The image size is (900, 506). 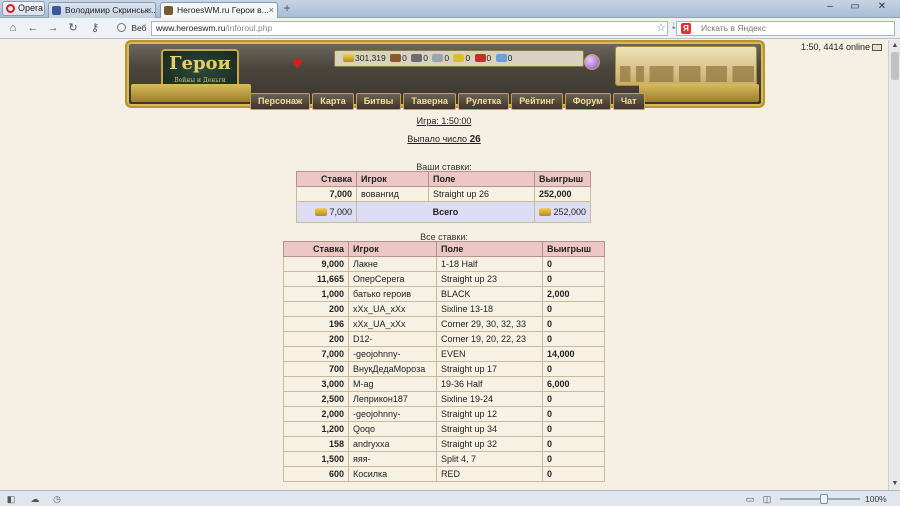 What do you see at coordinates (23, 8) in the screenshot?
I see `opera-menu-button: Opera` at bounding box center [23, 8].